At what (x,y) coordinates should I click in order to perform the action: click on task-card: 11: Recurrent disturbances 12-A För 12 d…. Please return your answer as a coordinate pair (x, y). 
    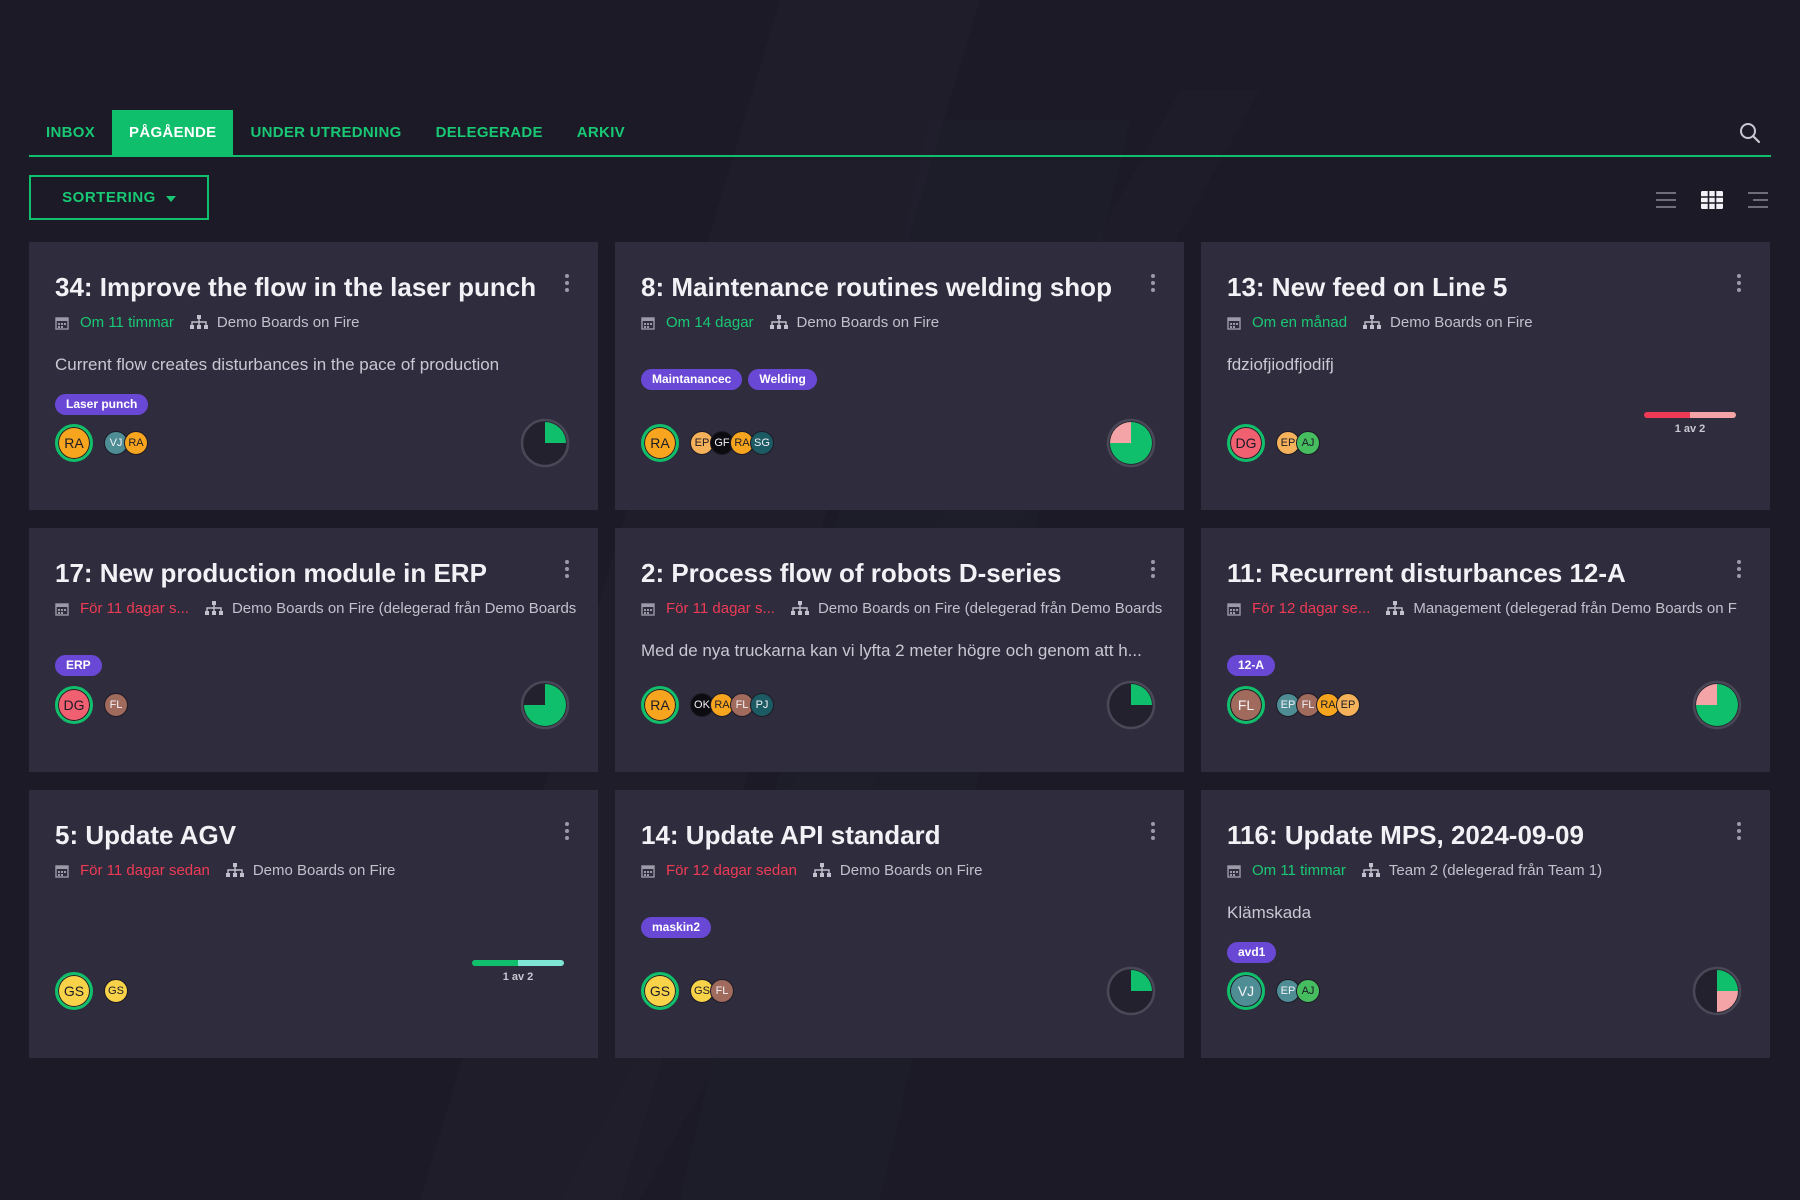
    Looking at the image, I should click on (1485, 650).